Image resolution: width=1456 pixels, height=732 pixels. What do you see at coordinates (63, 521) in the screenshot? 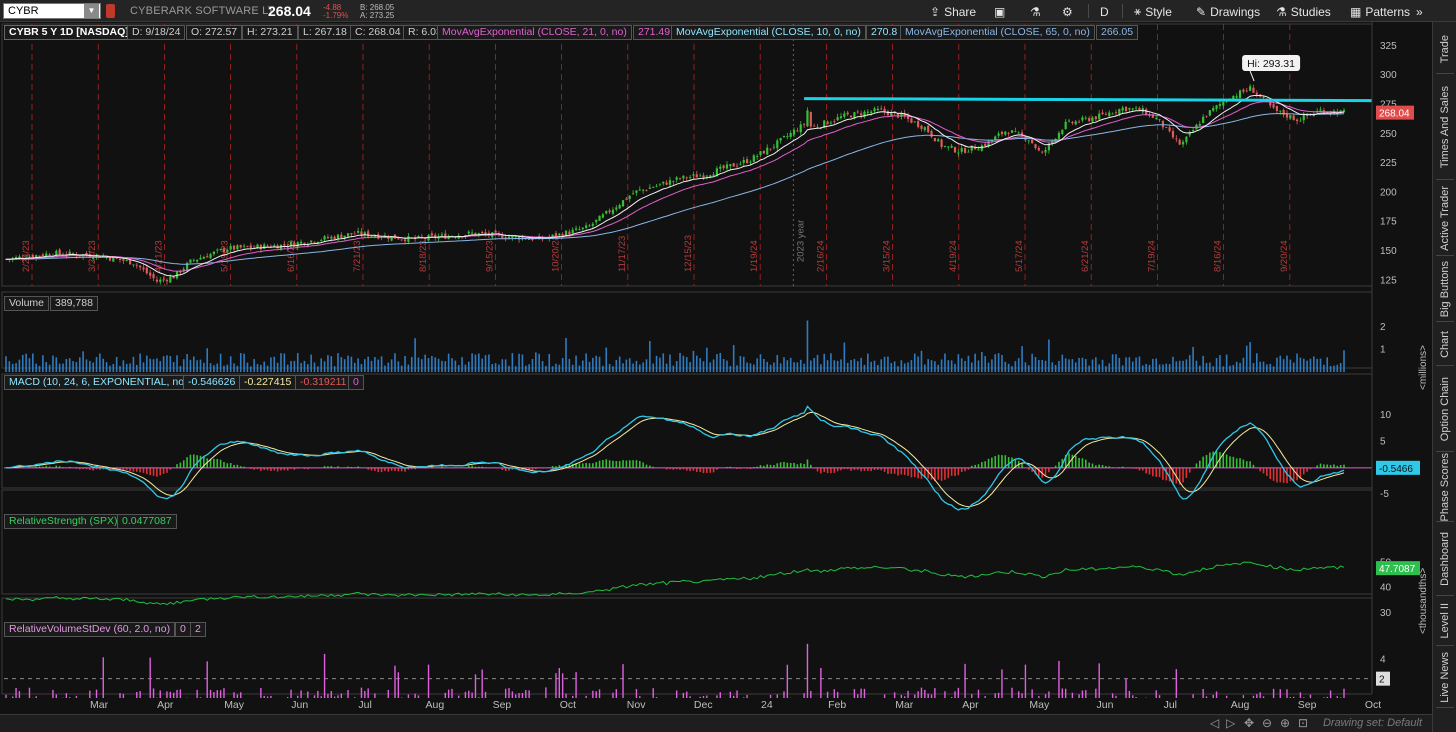
I see `rs-legend: RelativeStrength (SPX)` at bounding box center [63, 521].